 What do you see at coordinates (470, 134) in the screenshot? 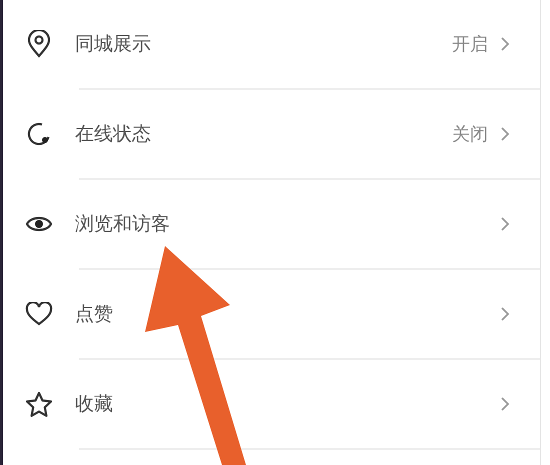
I see `row-value: 关闭` at bounding box center [470, 134].